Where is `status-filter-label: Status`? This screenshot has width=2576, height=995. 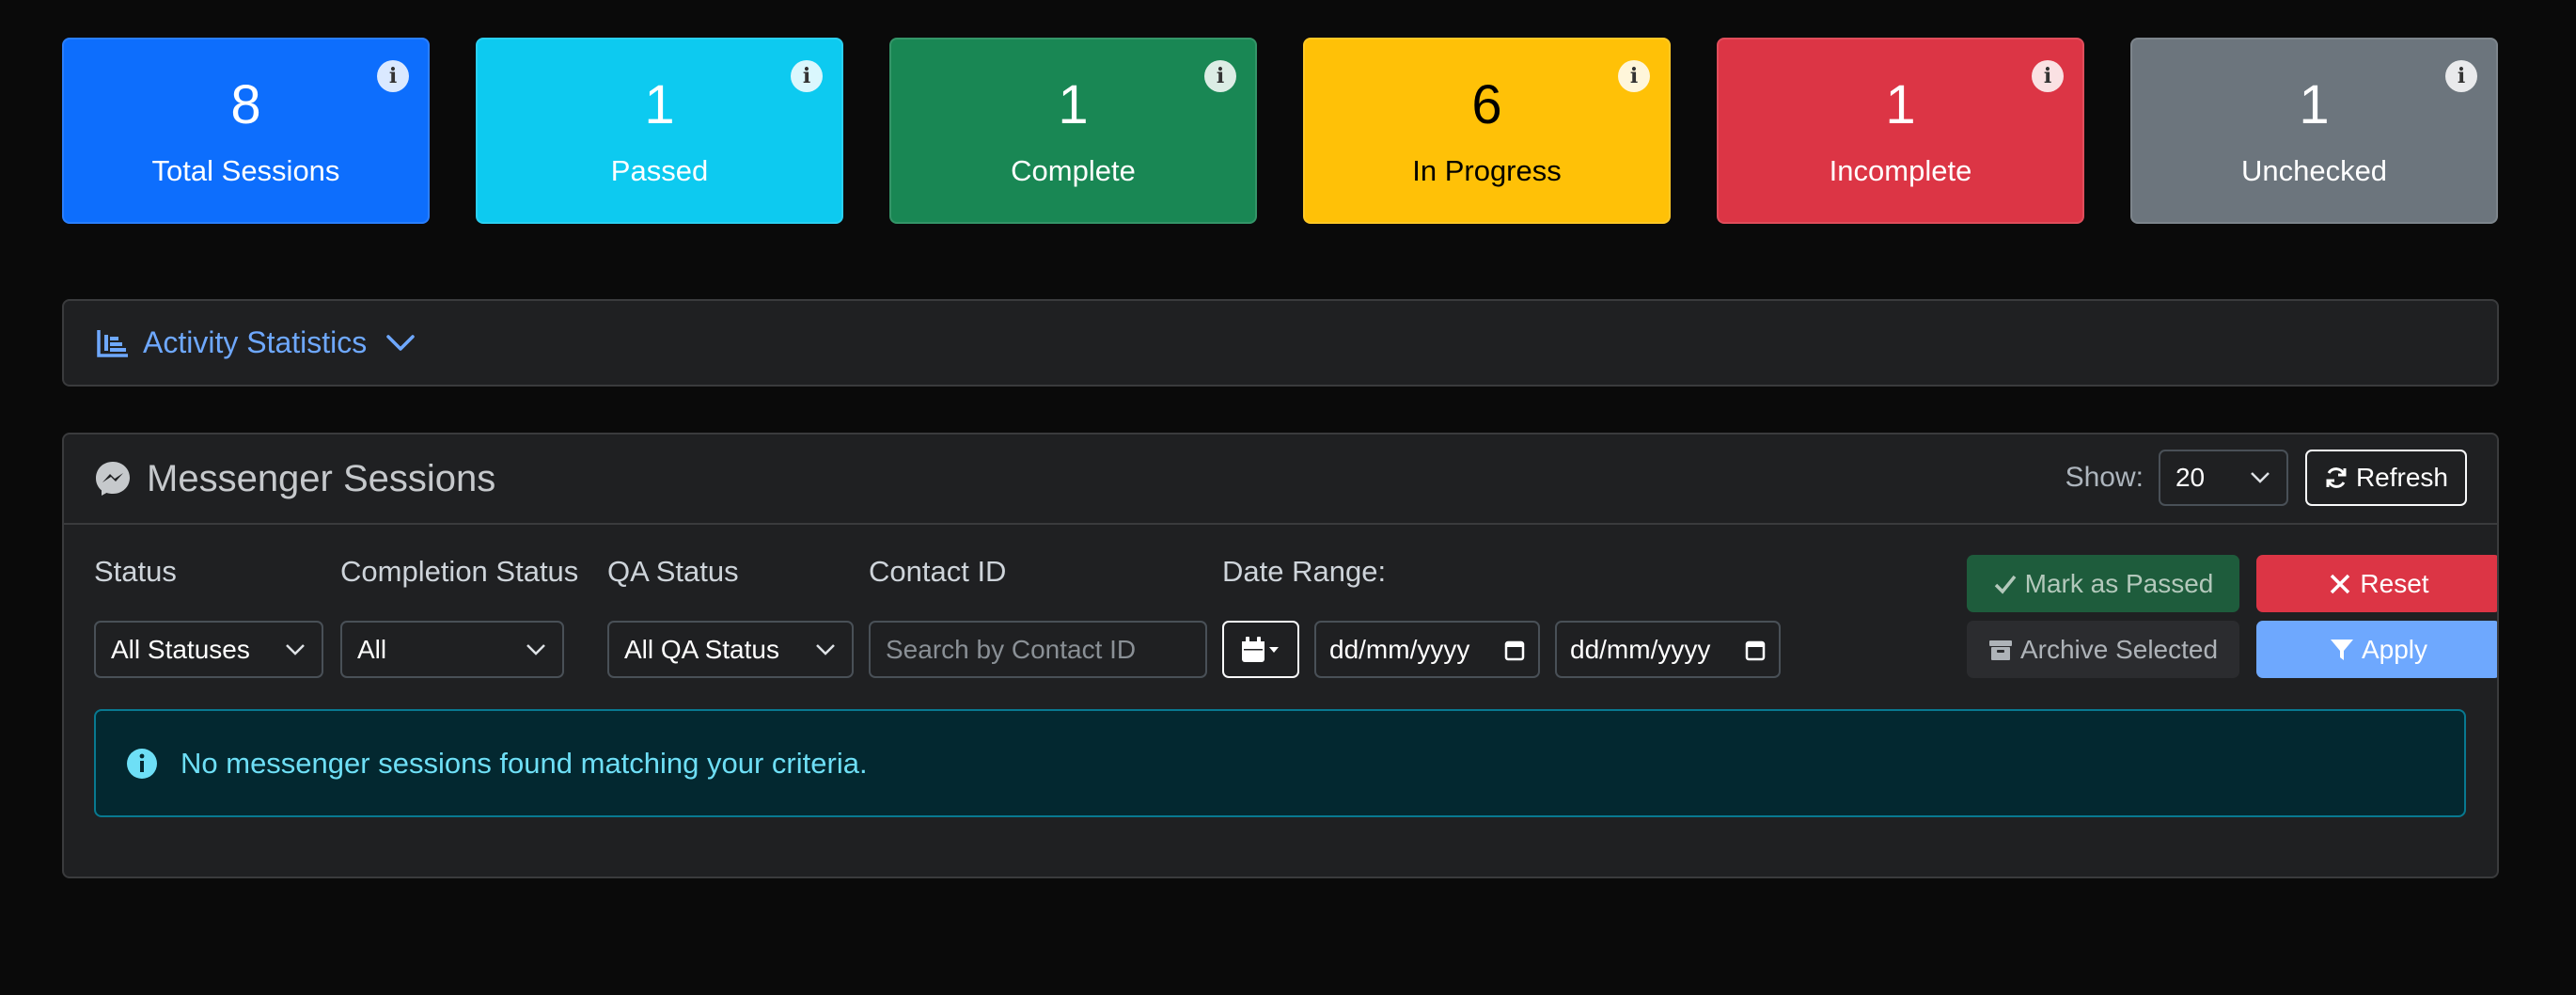
status-filter-label: Status is located at coordinates (136, 571).